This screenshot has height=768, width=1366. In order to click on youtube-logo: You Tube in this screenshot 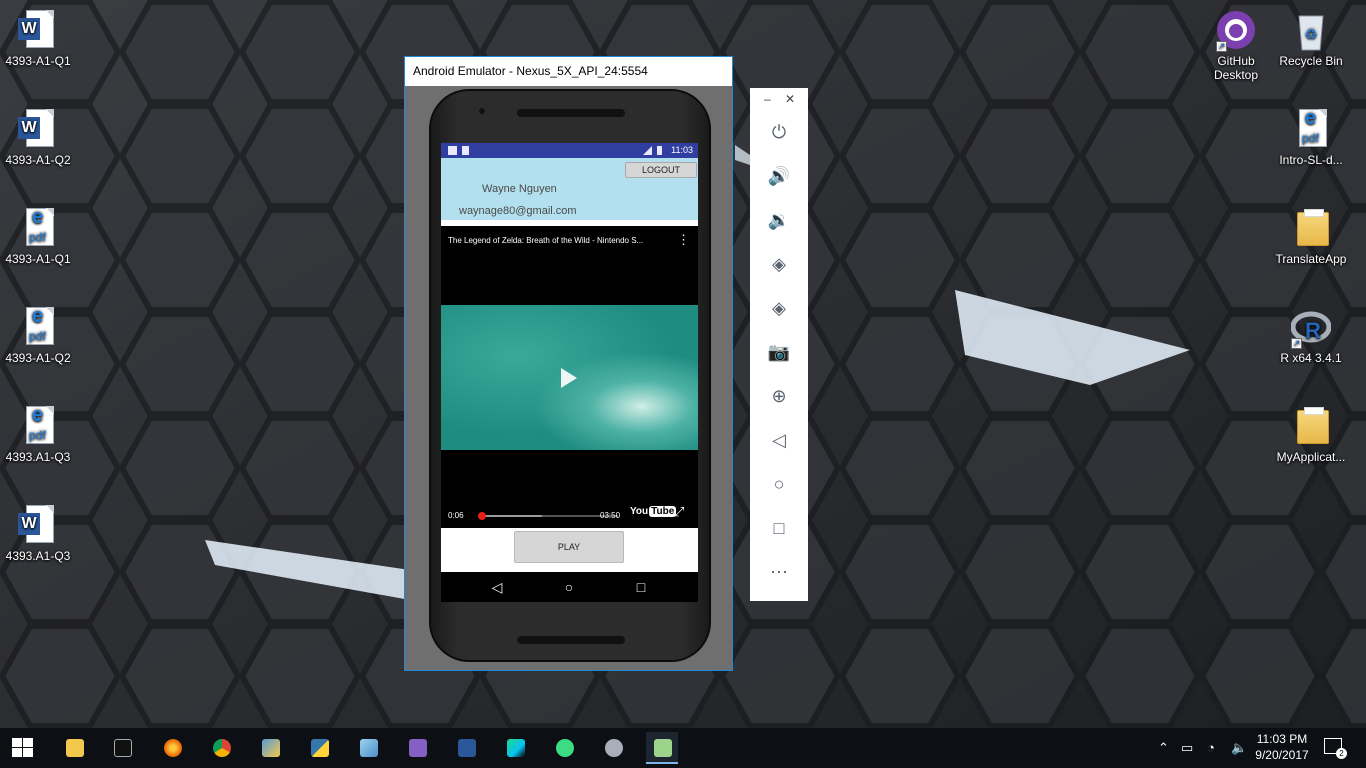, I will do `click(653, 511)`.